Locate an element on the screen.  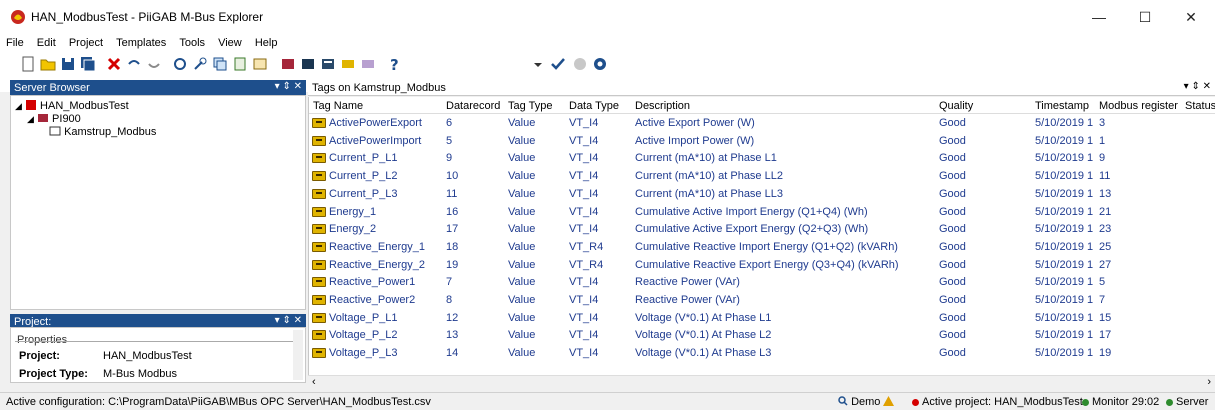
col-status: Status is located at coordinates (1200, 106).